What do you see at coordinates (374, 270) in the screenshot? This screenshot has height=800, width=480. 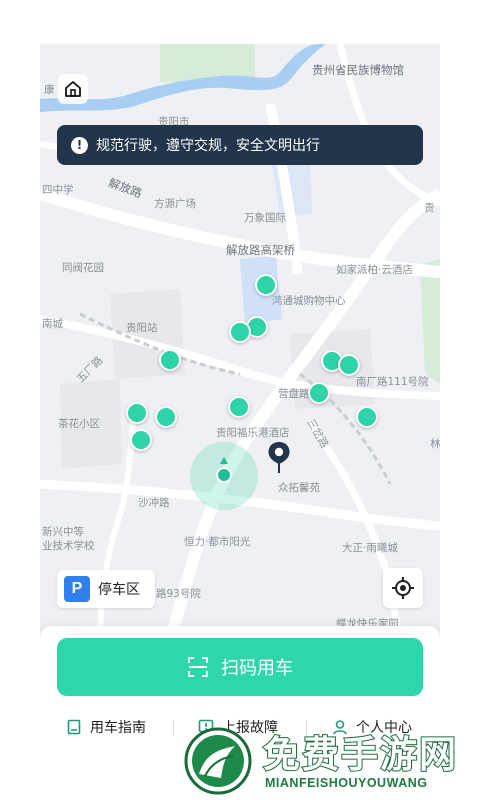 I see `map-label: 如家派柏·云酒店` at bounding box center [374, 270].